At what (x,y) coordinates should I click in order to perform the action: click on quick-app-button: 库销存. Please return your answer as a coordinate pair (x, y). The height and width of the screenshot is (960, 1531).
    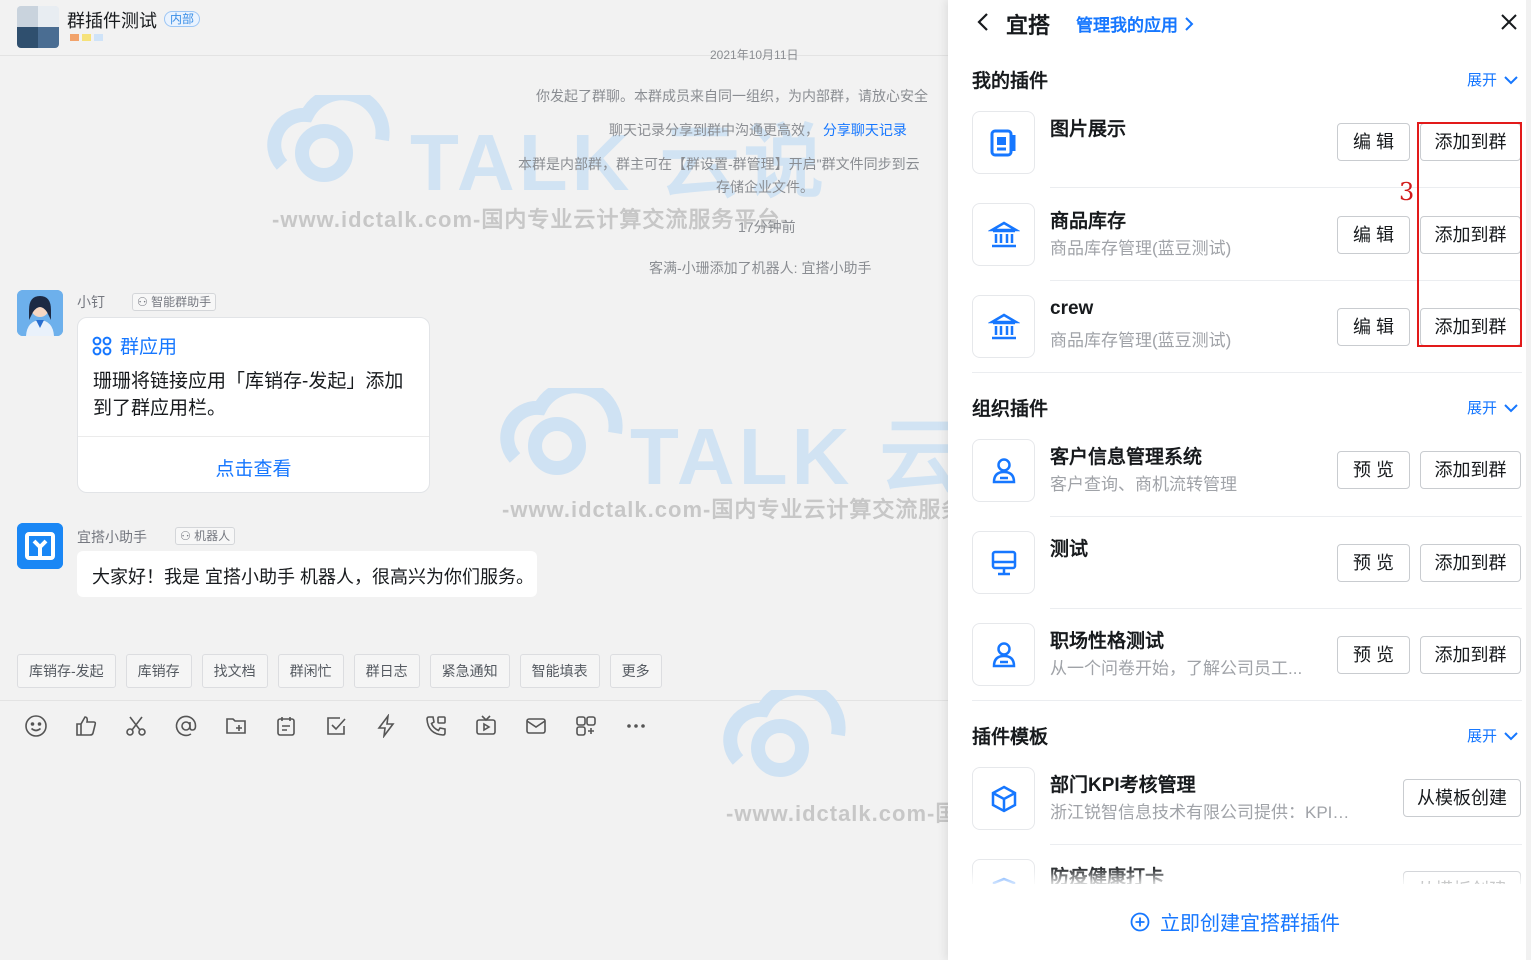
    Looking at the image, I should click on (158, 671).